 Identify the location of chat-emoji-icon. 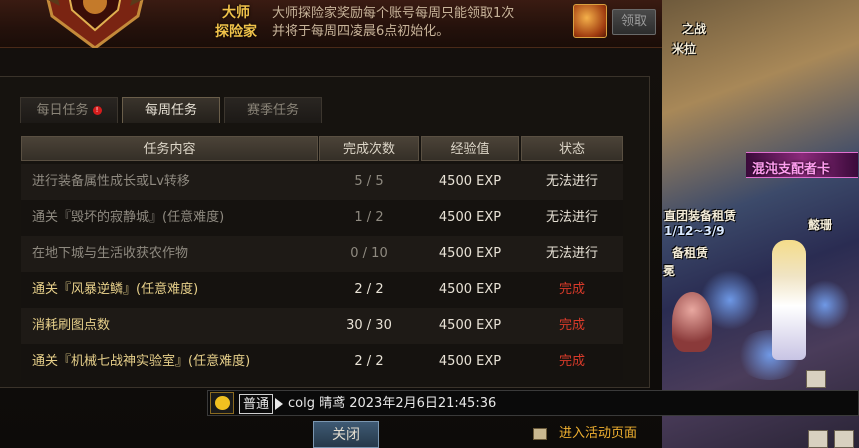
(222, 403).